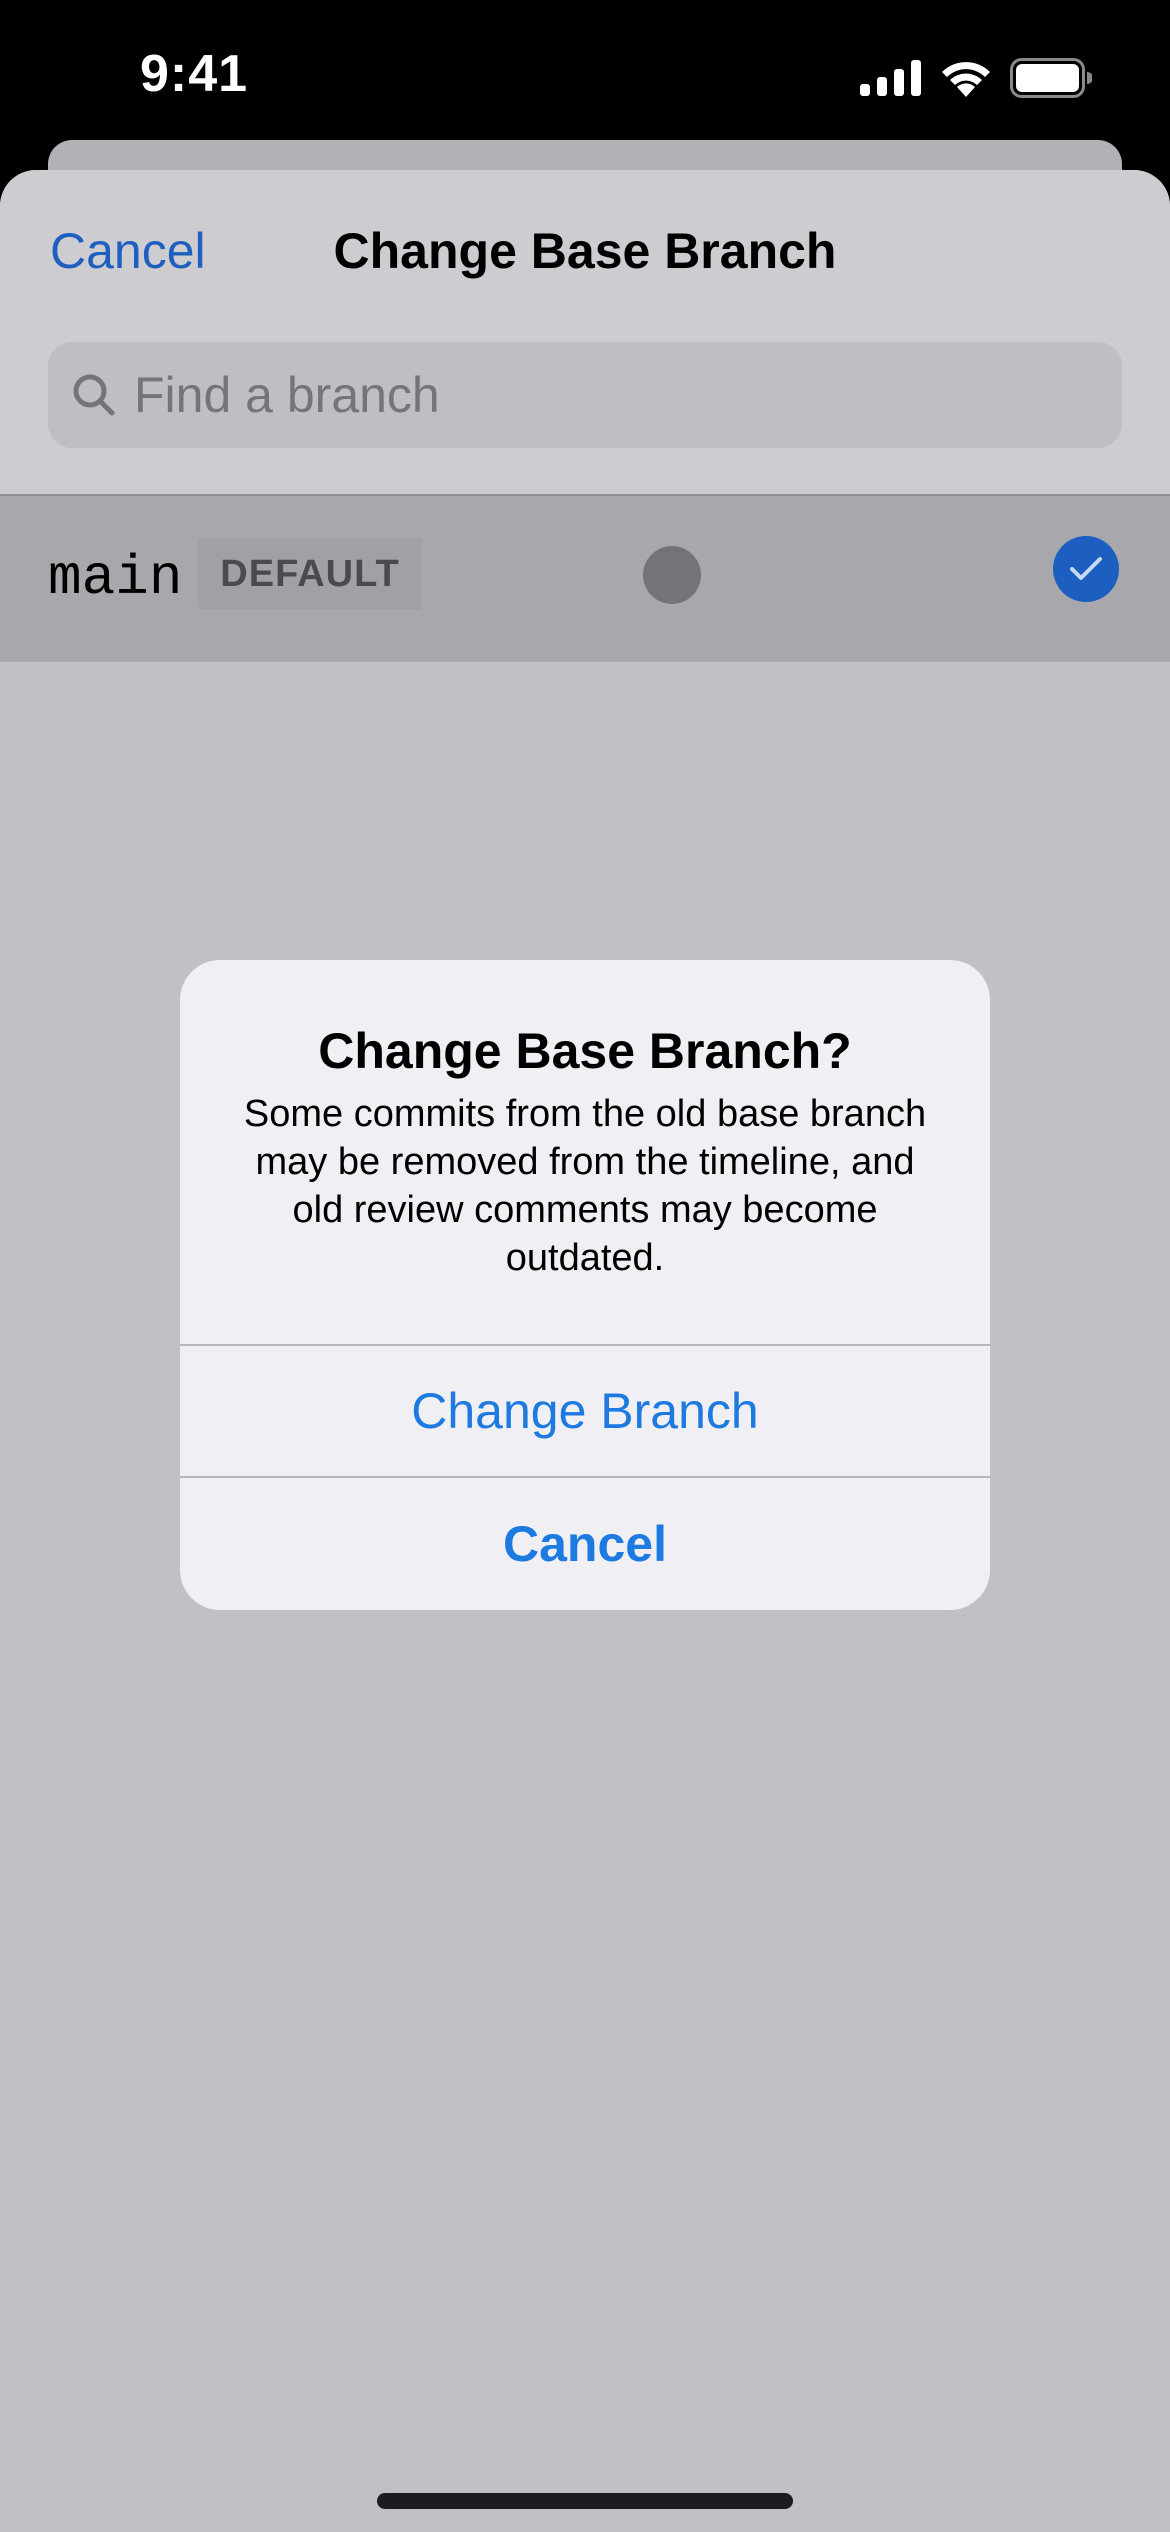  Describe the element at coordinates (585, 1411) in the screenshot. I see `change-branch-button: Change Branch` at that location.